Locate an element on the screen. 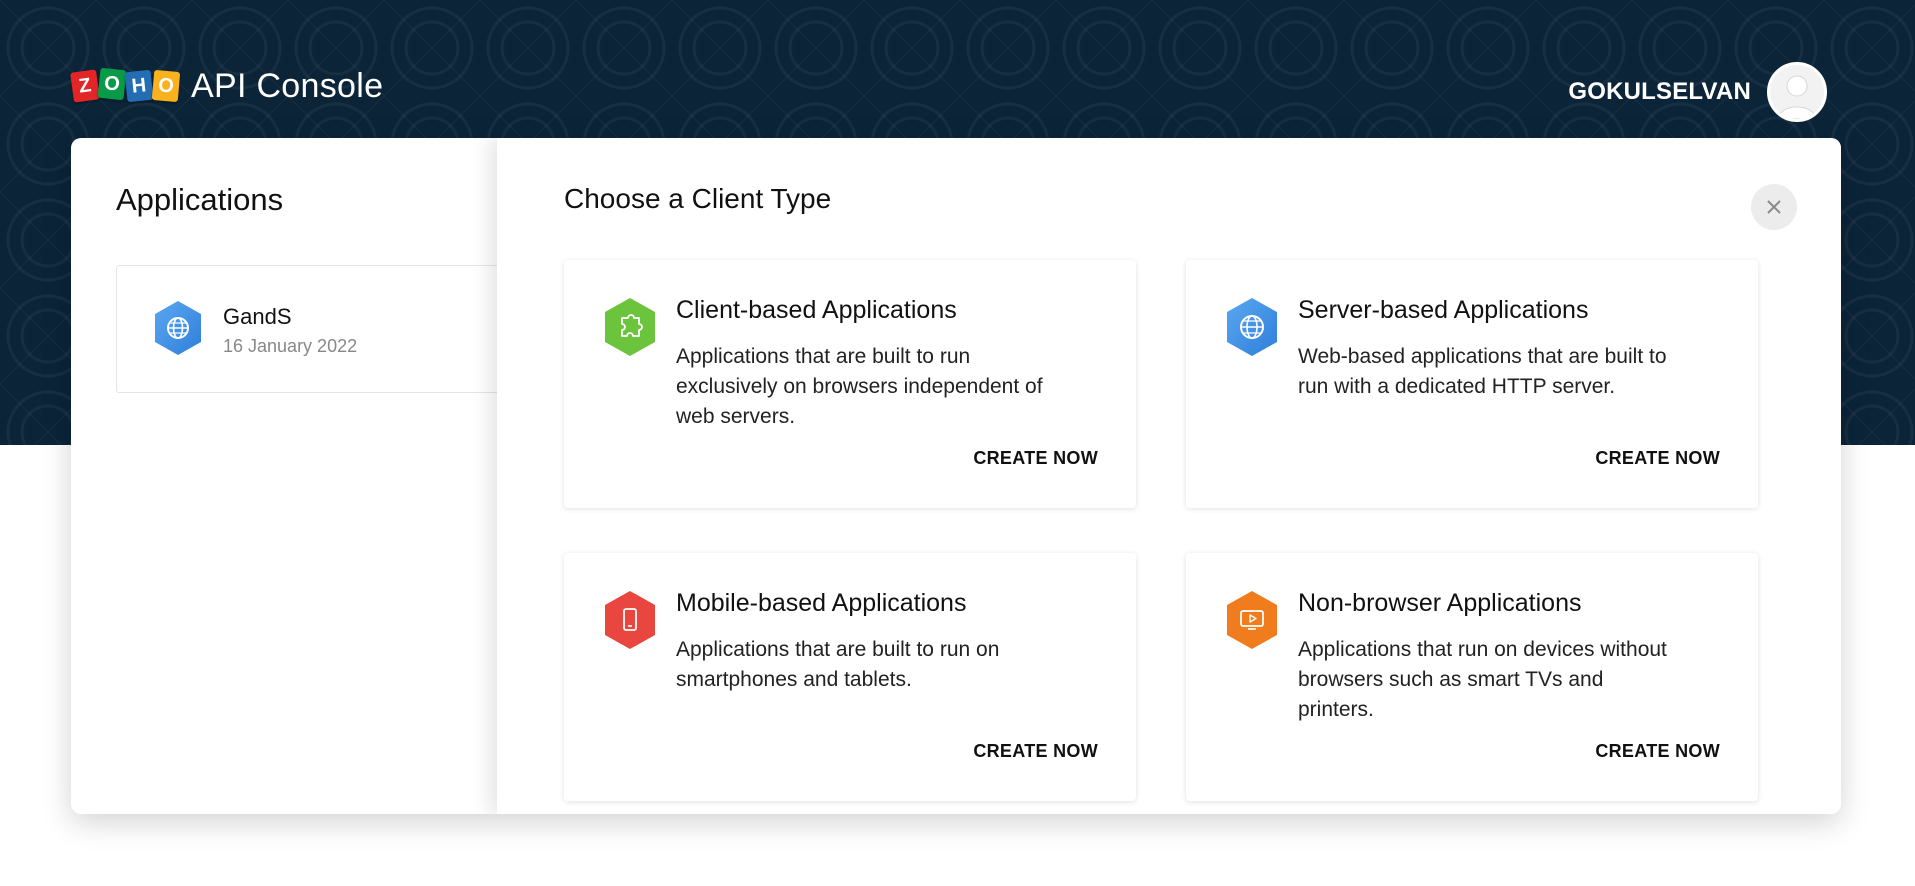 Image resolution: width=1915 pixels, height=886 pixels. card-title: Client-based Applications is located at coordinates (816, 310).